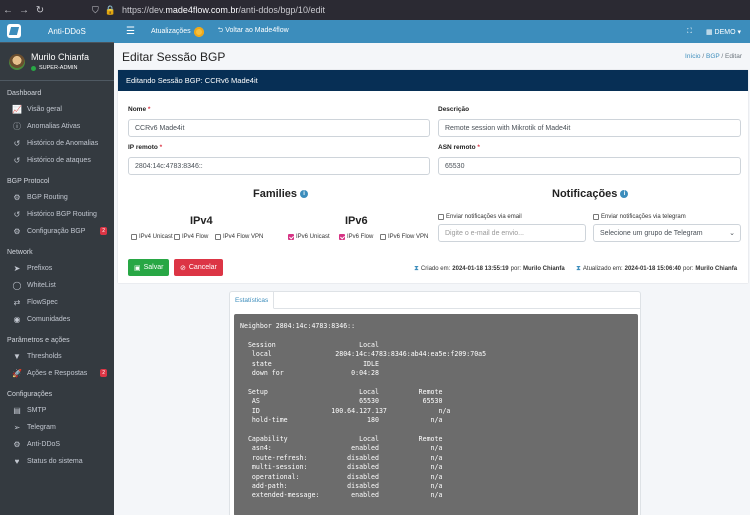 This screenshot has height=515, width=750. Describe the element at coordinates (57, 356) in the screenshot. I see `sidebar-item: ▼ Thresholds` at that location.